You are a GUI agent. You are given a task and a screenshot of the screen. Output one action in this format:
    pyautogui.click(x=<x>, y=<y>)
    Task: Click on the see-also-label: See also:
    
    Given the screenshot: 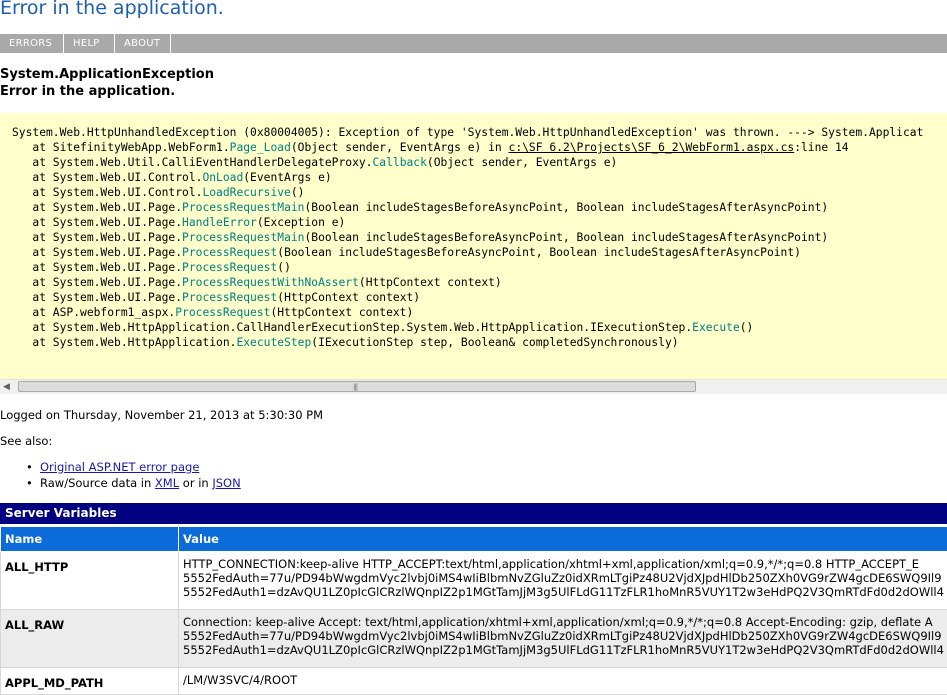 What is the action you would take?
    pyautogui.click(x=26, y=441)
    